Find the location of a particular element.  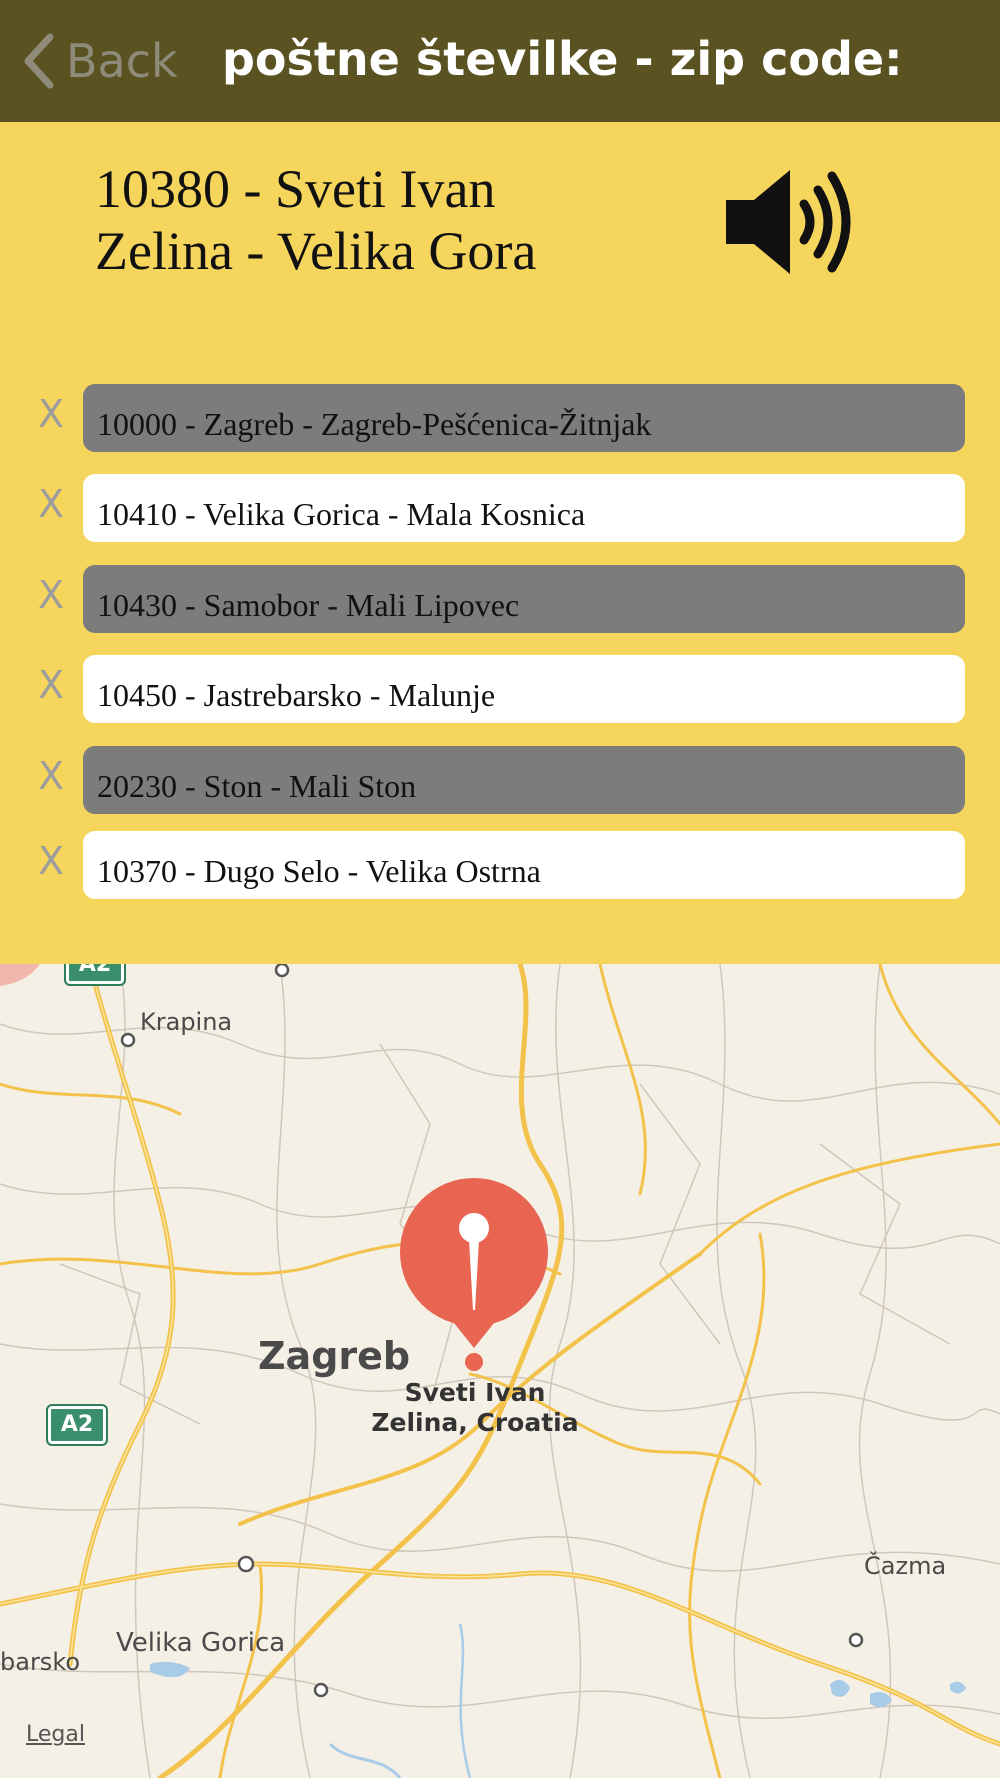

history-row: X 10450 - Jastrebarsko - Malunje is located at coordinates (500, 689).